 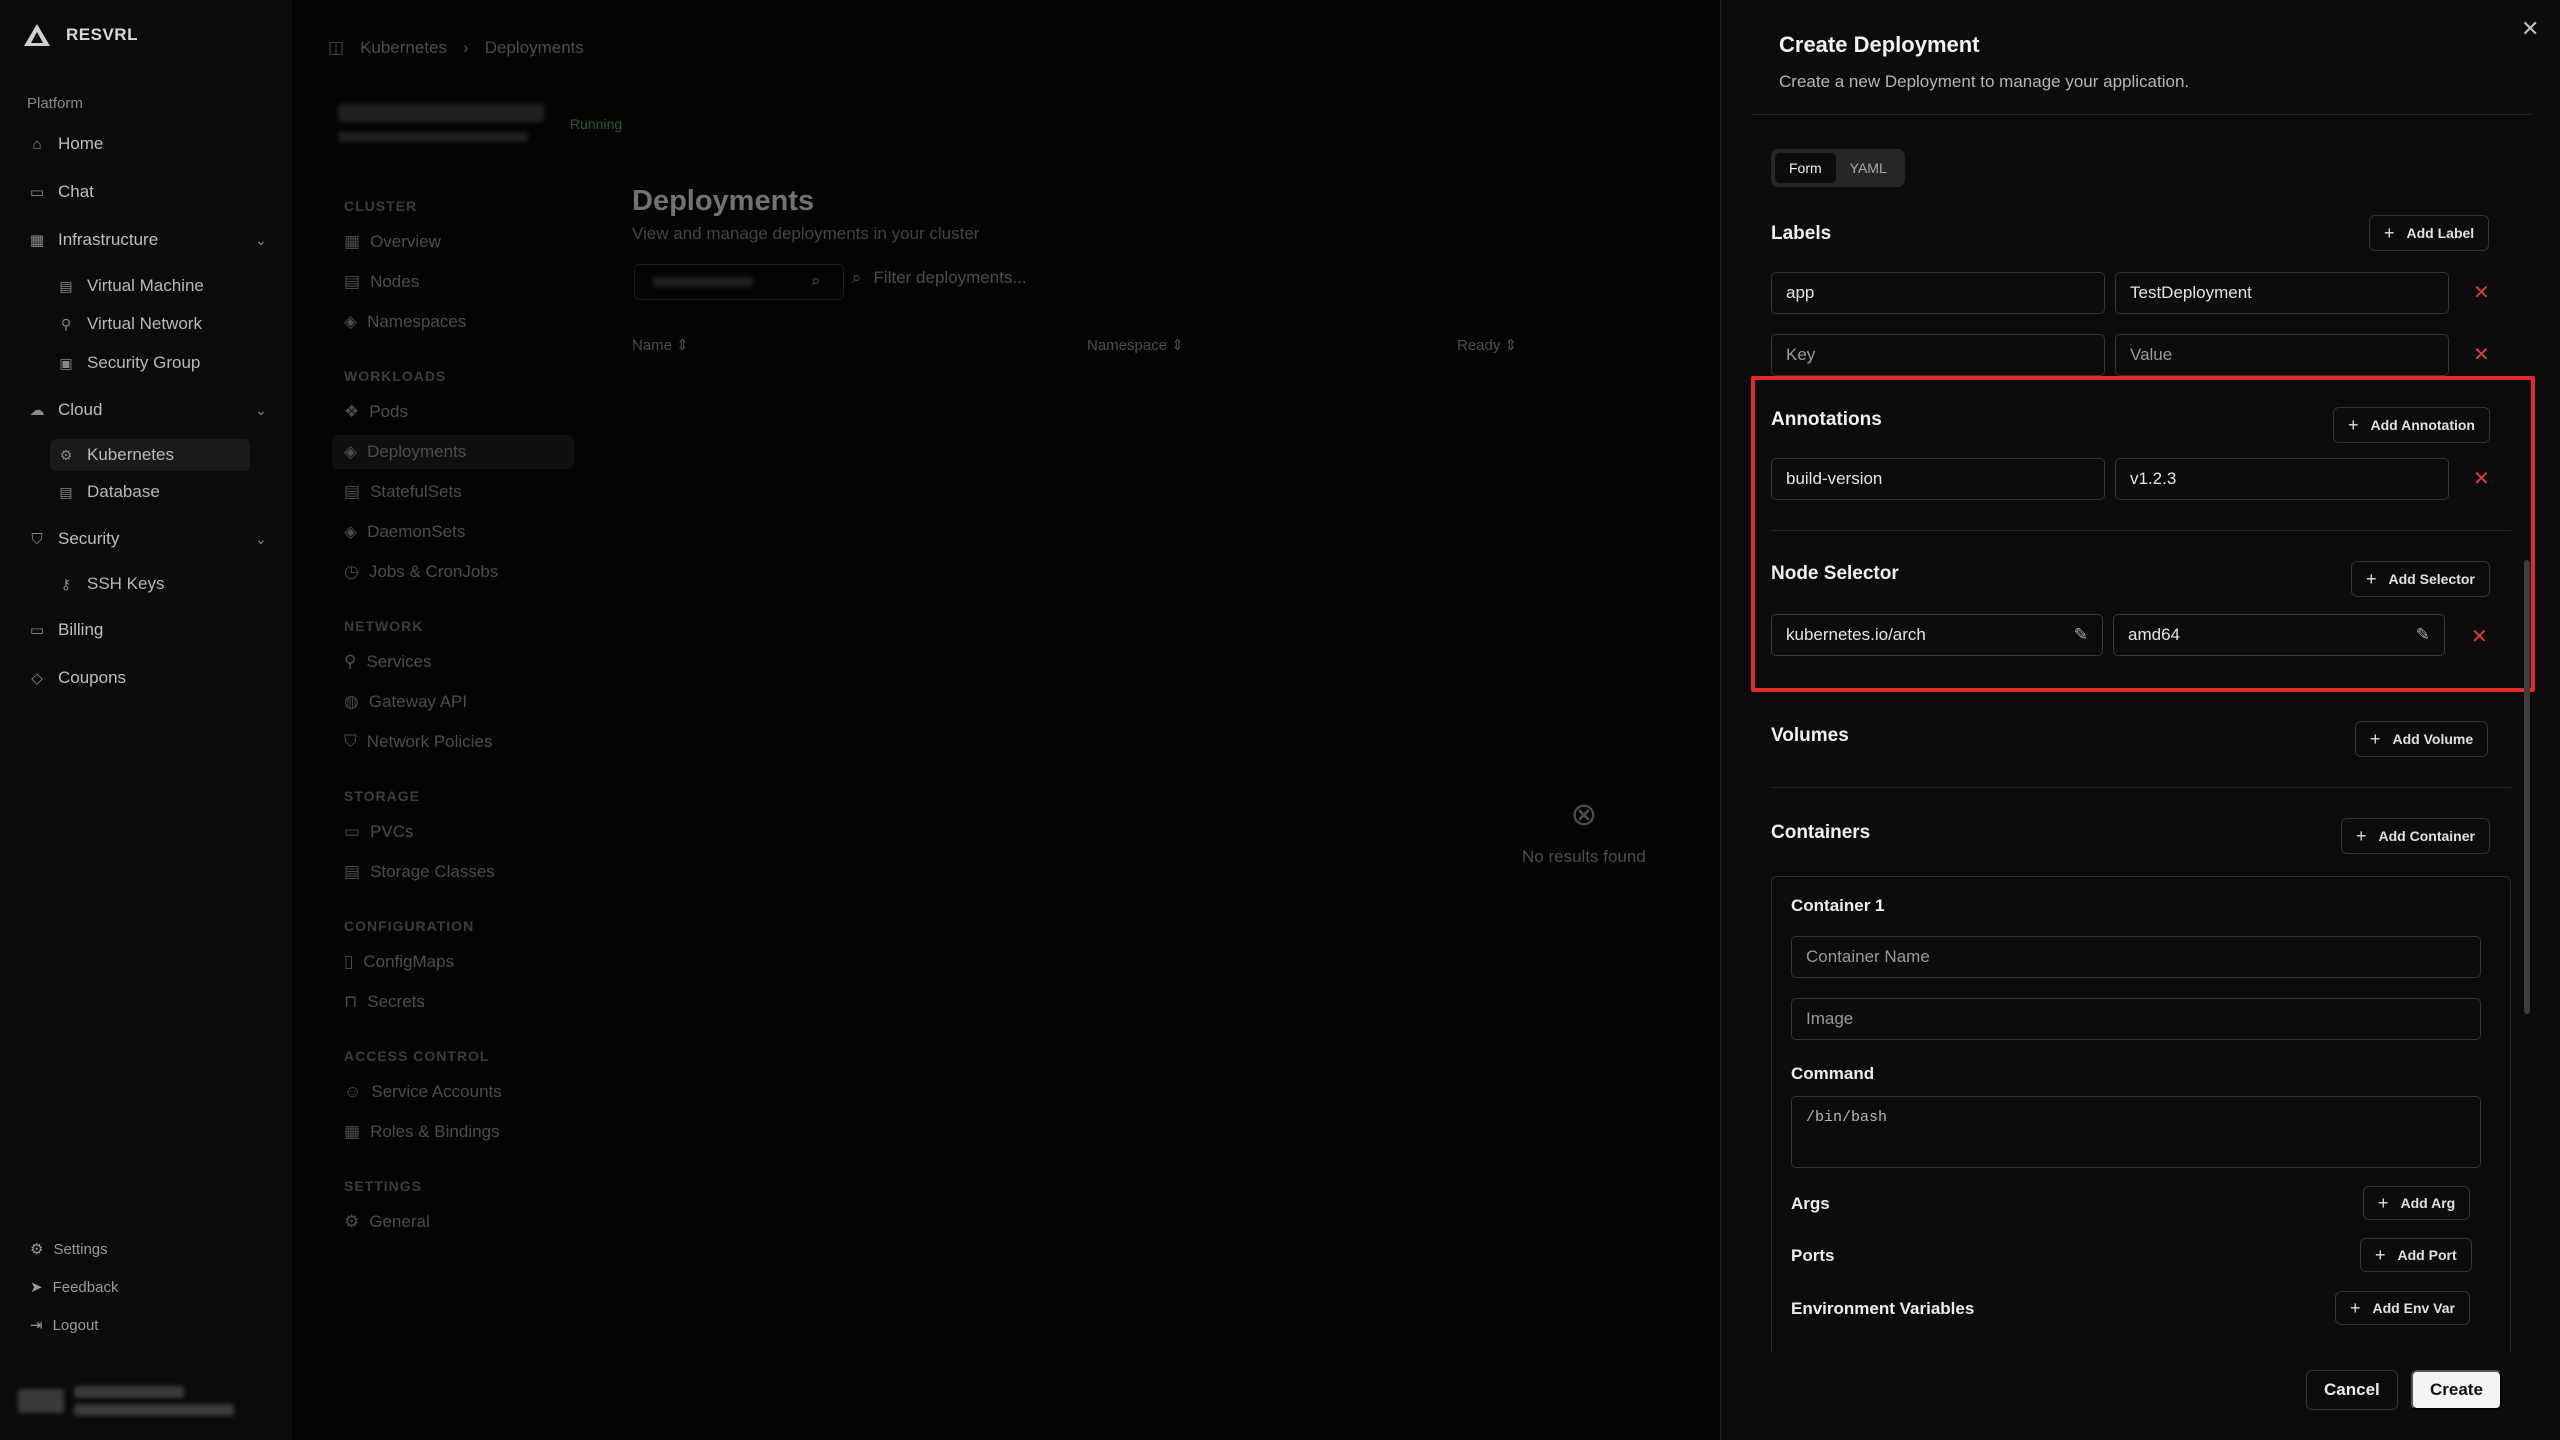 What do you see at coordinates (859, 345) in the screenshot?
I see `column-header: Name ⇕` at bounding box center [859, 345].